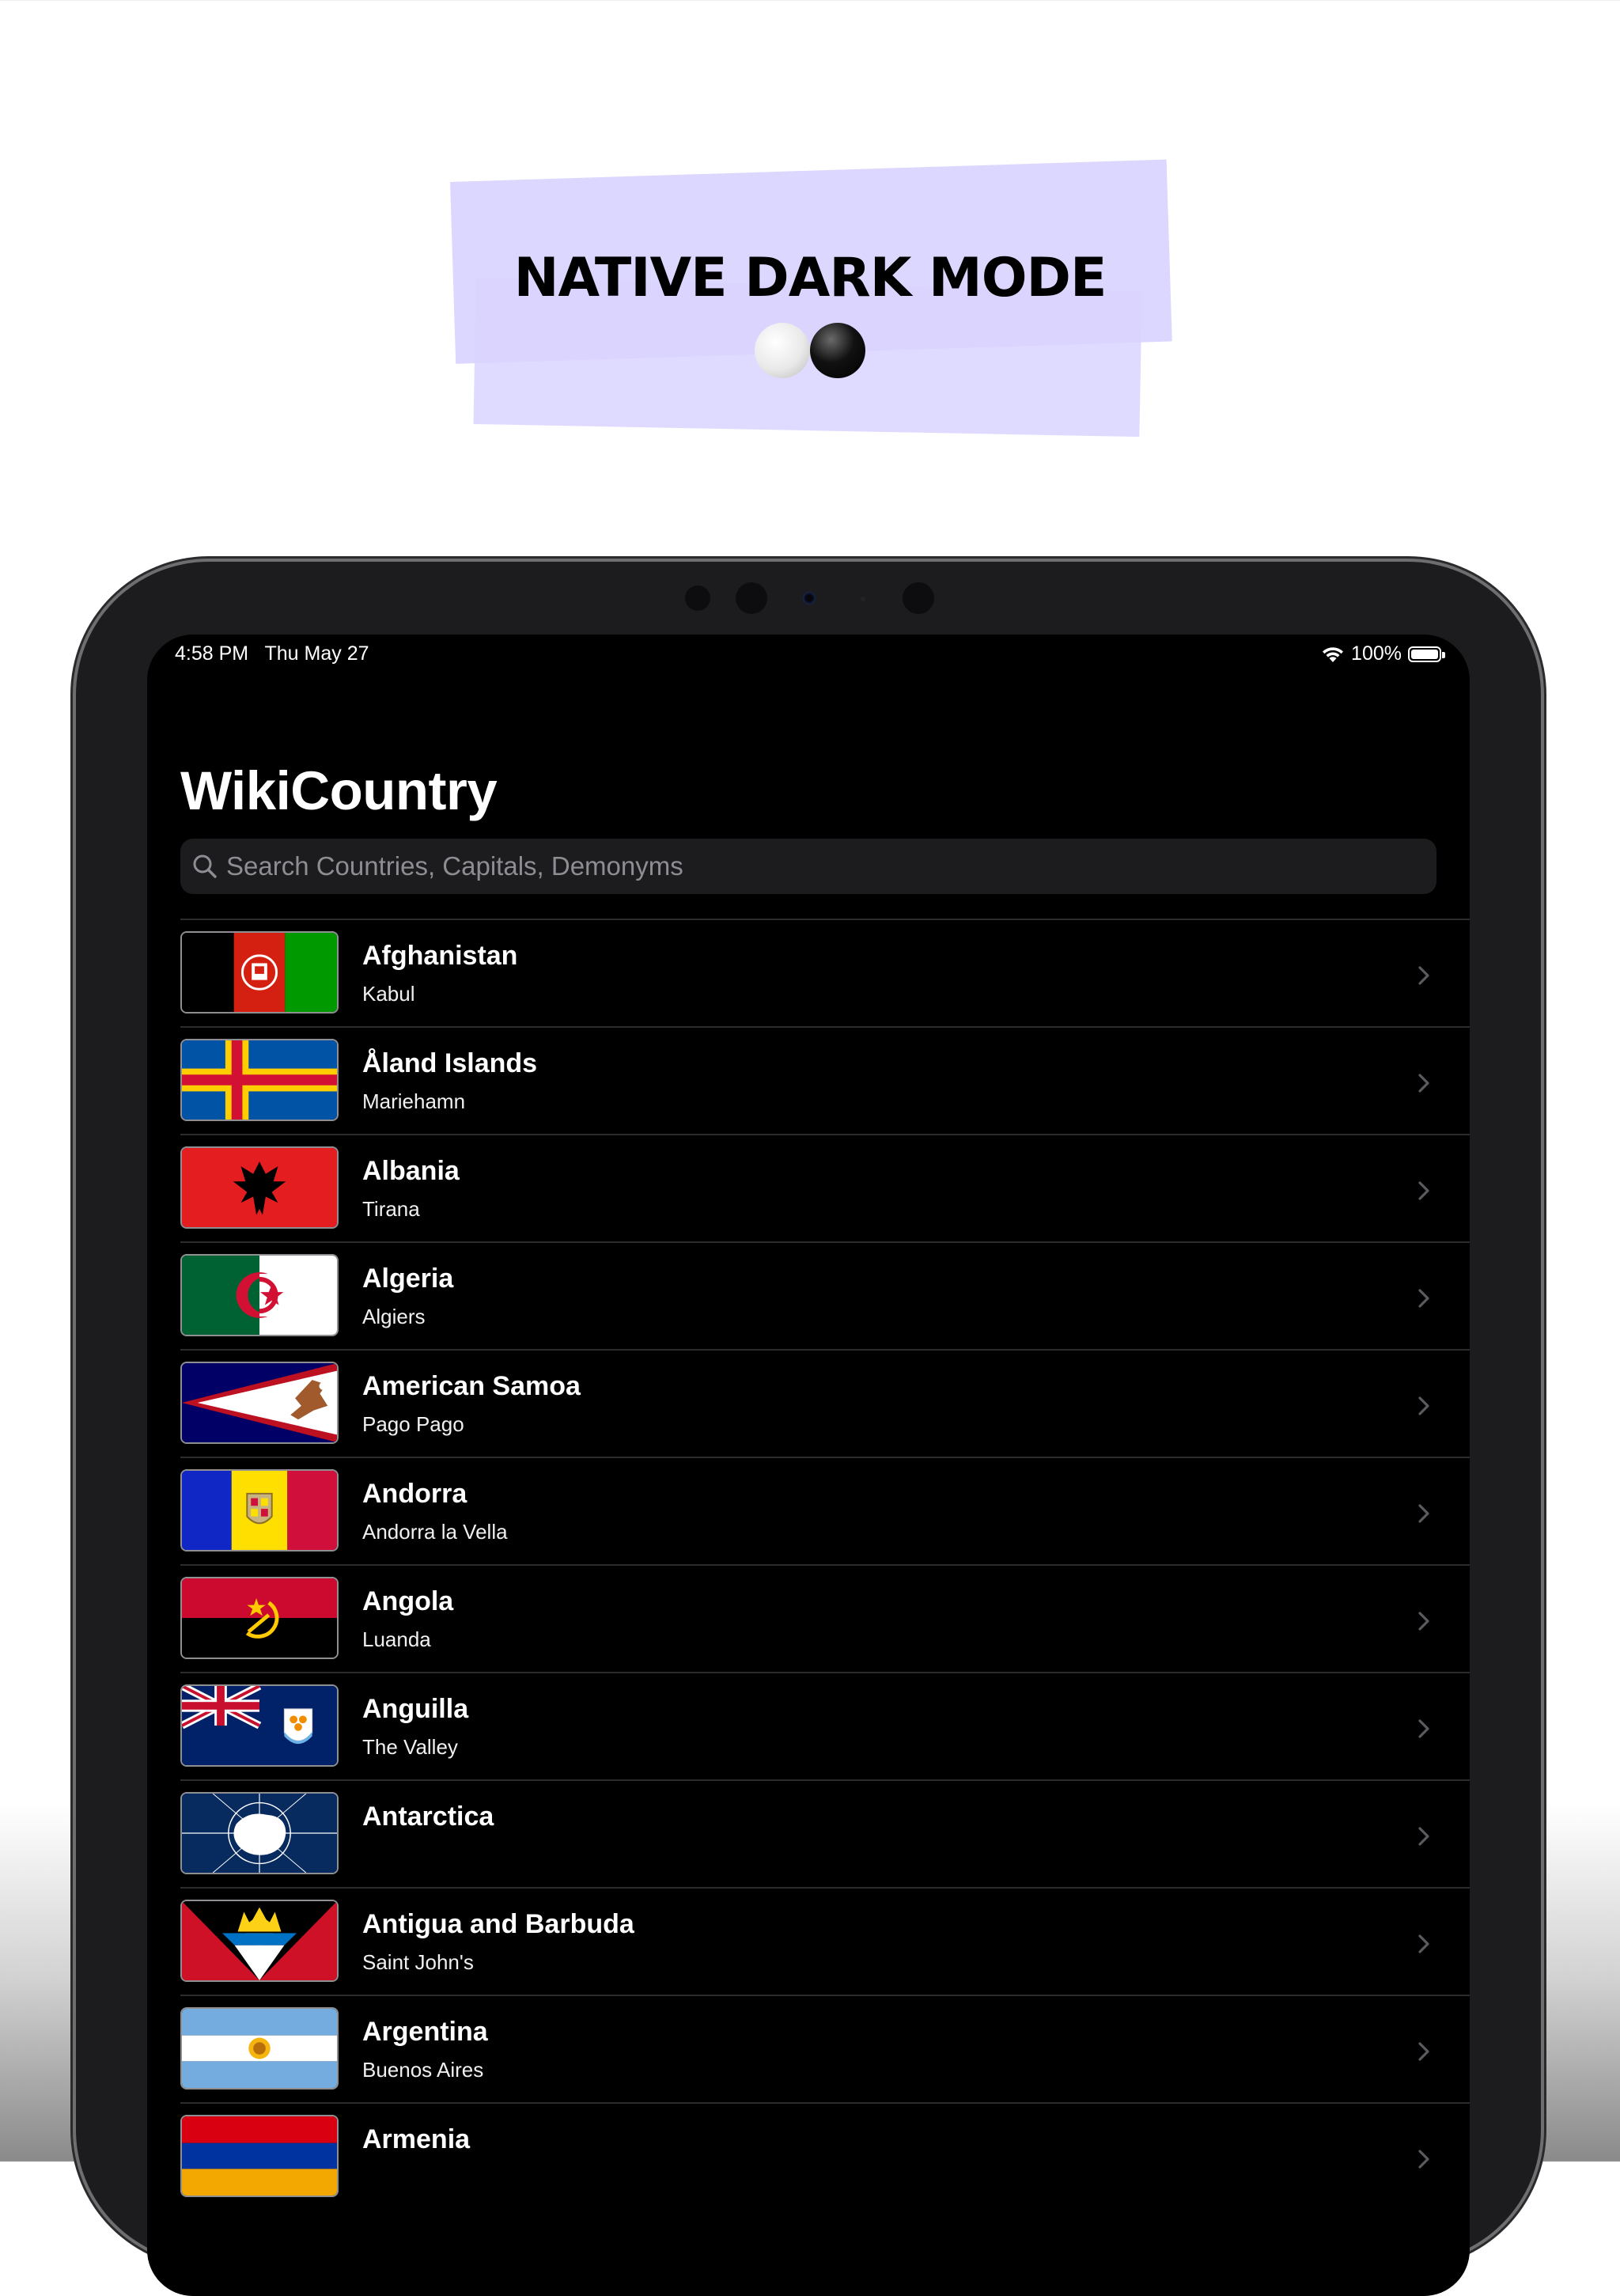 The width and height of the screenshot is (1620, 2296). Describe the element at coordinates (414, 1494) in the screenshot. I see `country-name: Andorra` at that location.